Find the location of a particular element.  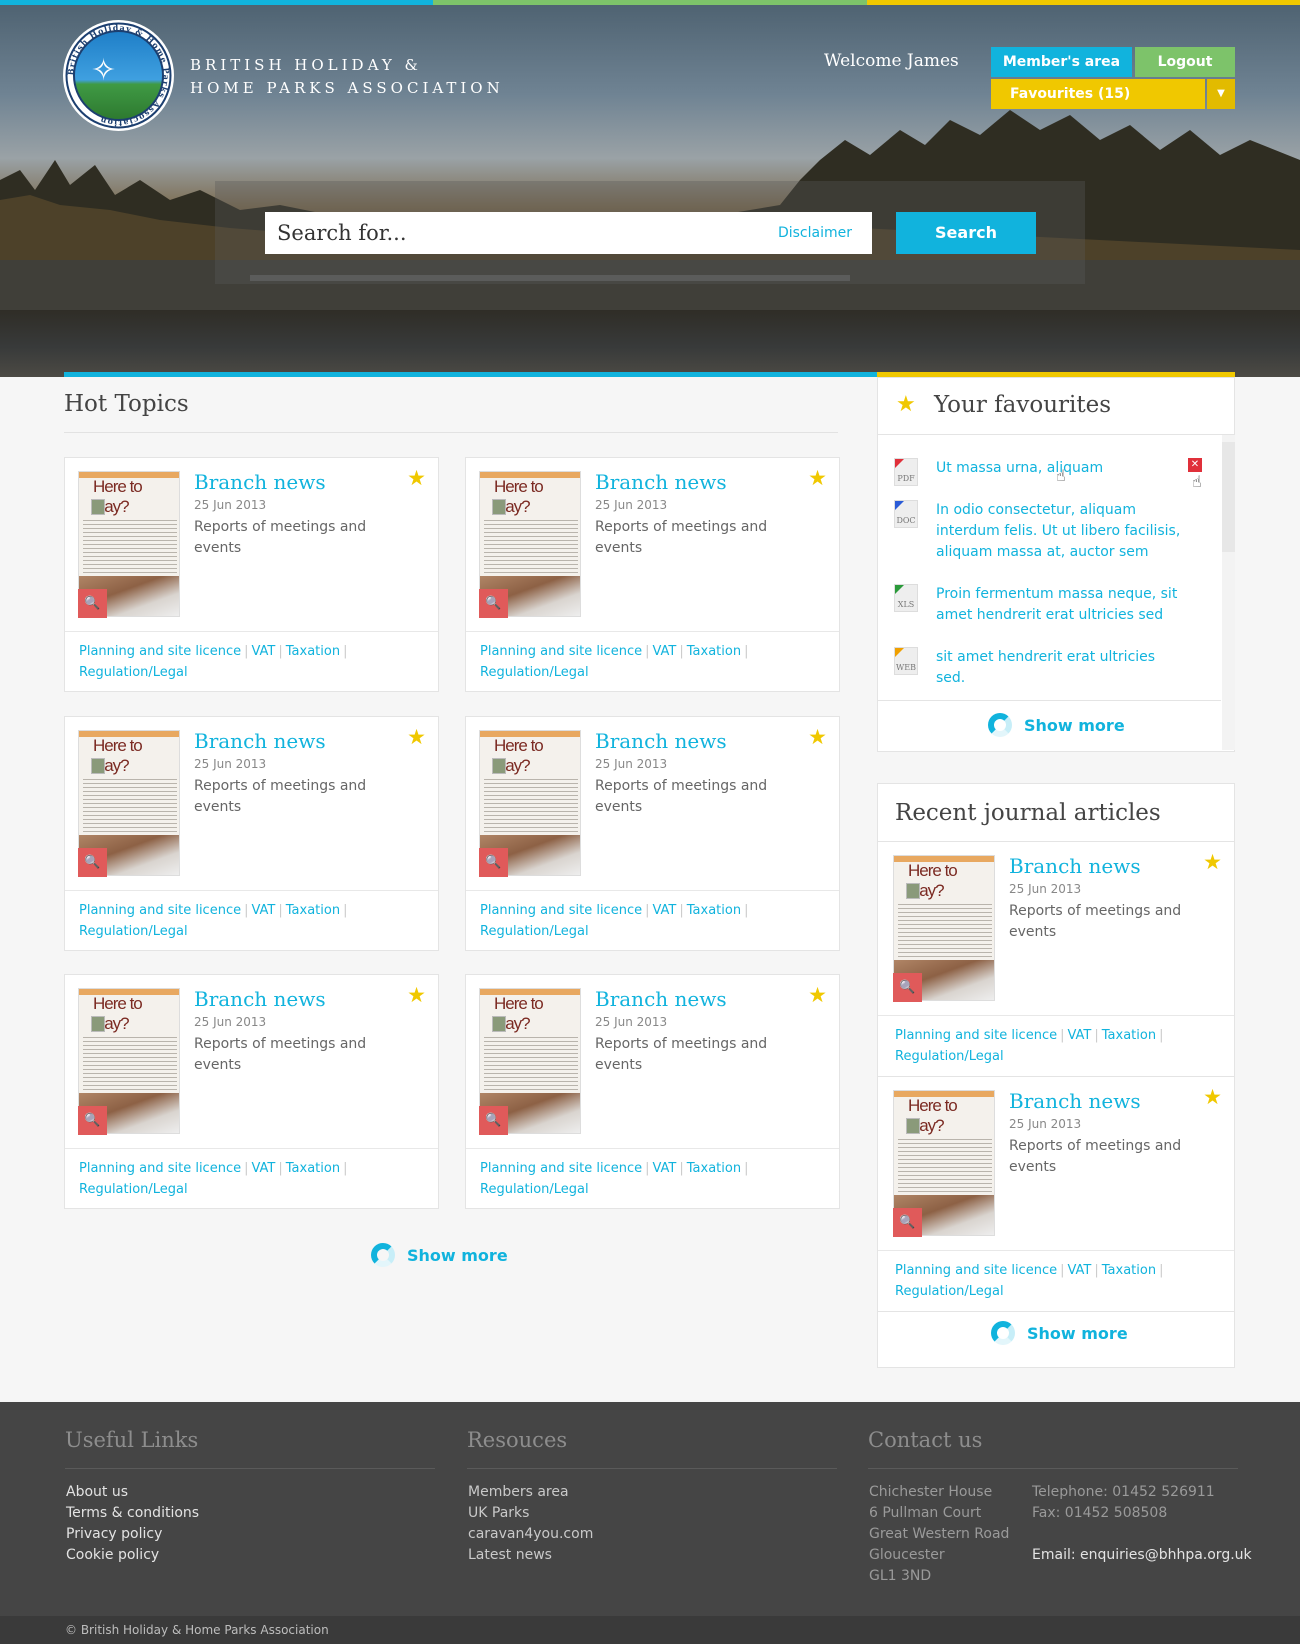

thumbnail-text-lines is located at coordinates (945, 1167).